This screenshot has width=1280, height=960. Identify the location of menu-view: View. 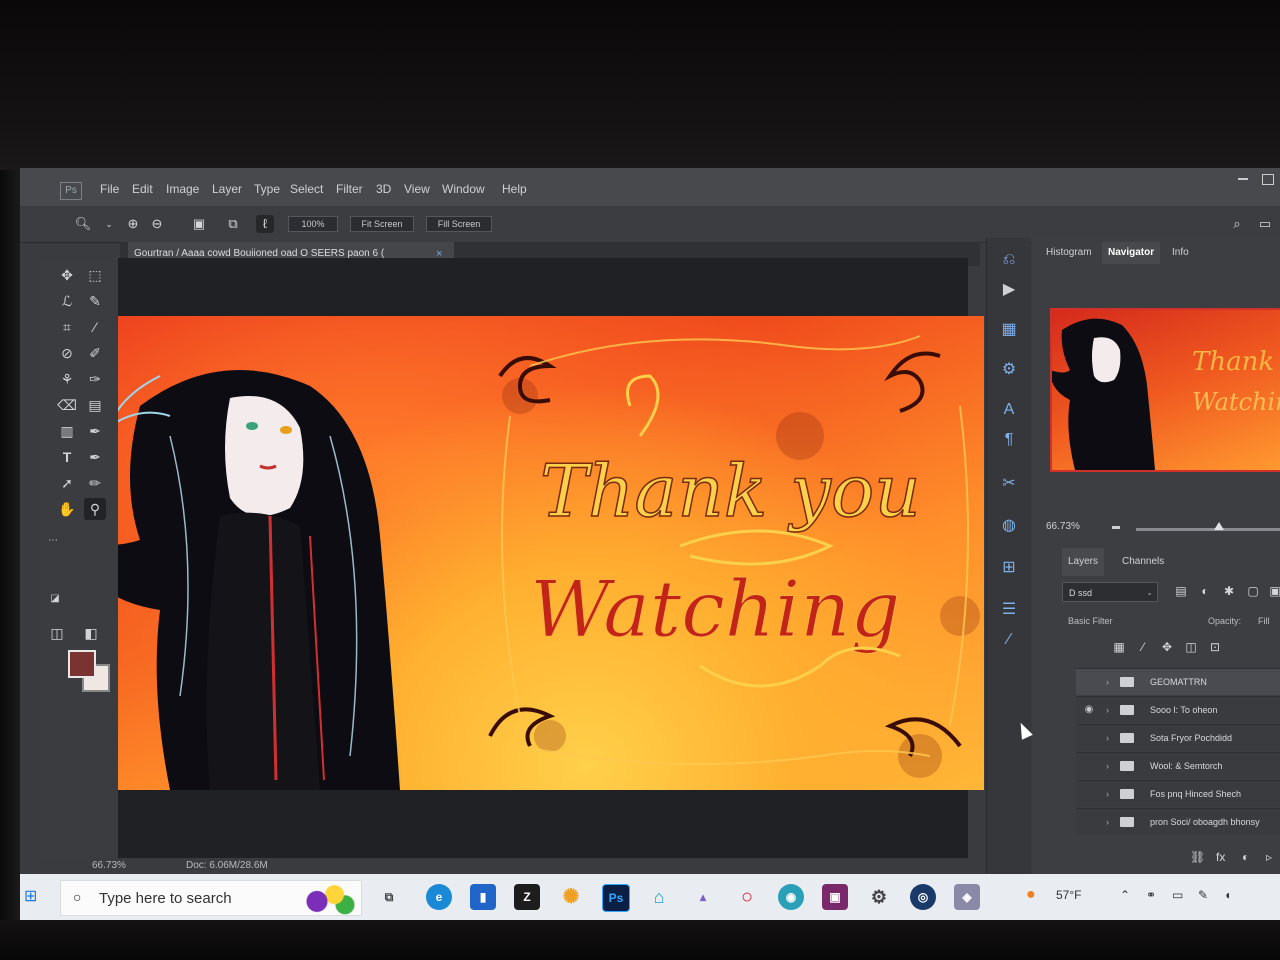
(417, 189).